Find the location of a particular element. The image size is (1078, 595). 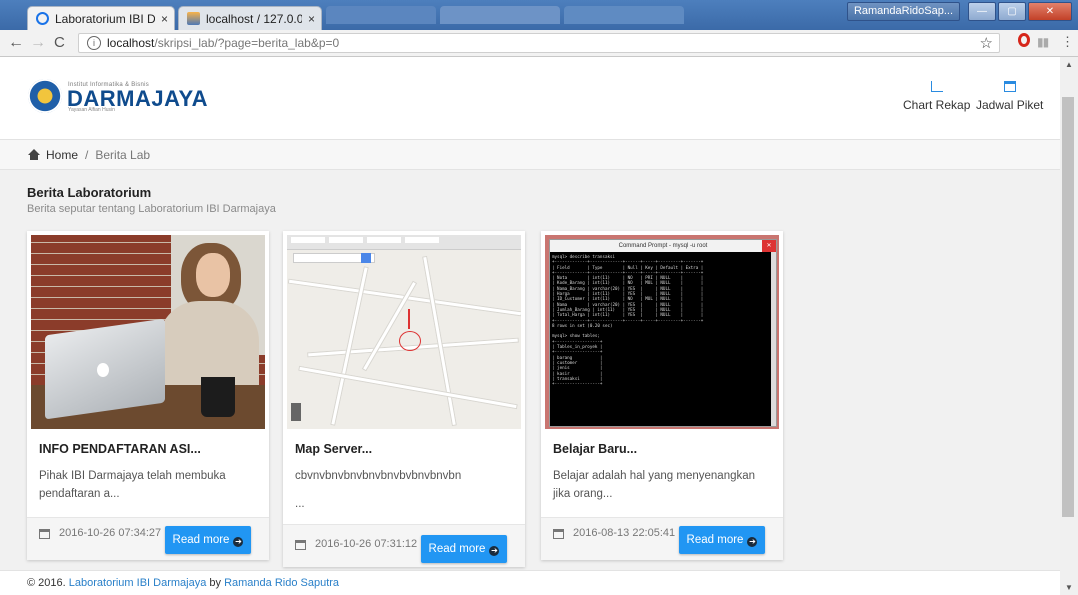

news-card-footer: 2016-10-26 07:34:27 Read more ➔ is located at coordinates (148, 538).